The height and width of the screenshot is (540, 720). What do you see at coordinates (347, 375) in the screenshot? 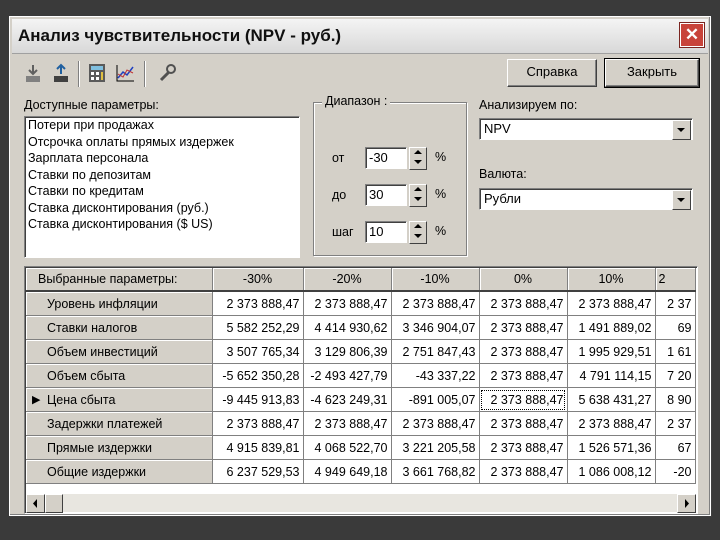
I see `grid-cell: -2 493 427,79` at bounding box center [347, 375].